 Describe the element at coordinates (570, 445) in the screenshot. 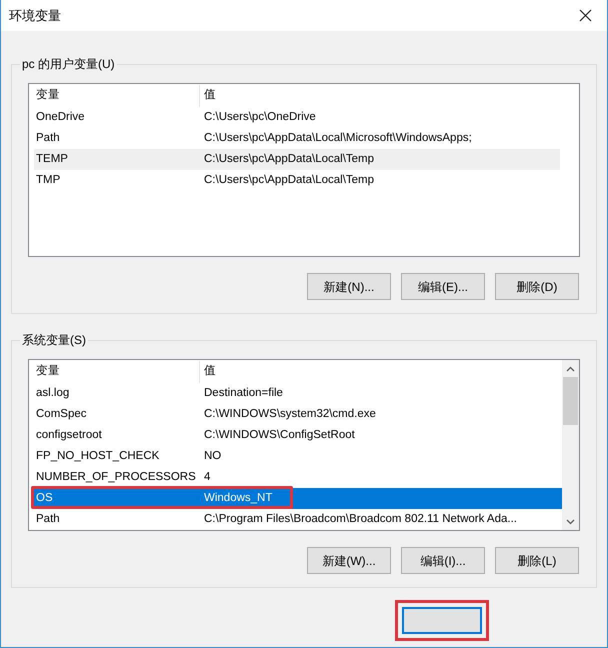

I see `scrollbar` at that location.